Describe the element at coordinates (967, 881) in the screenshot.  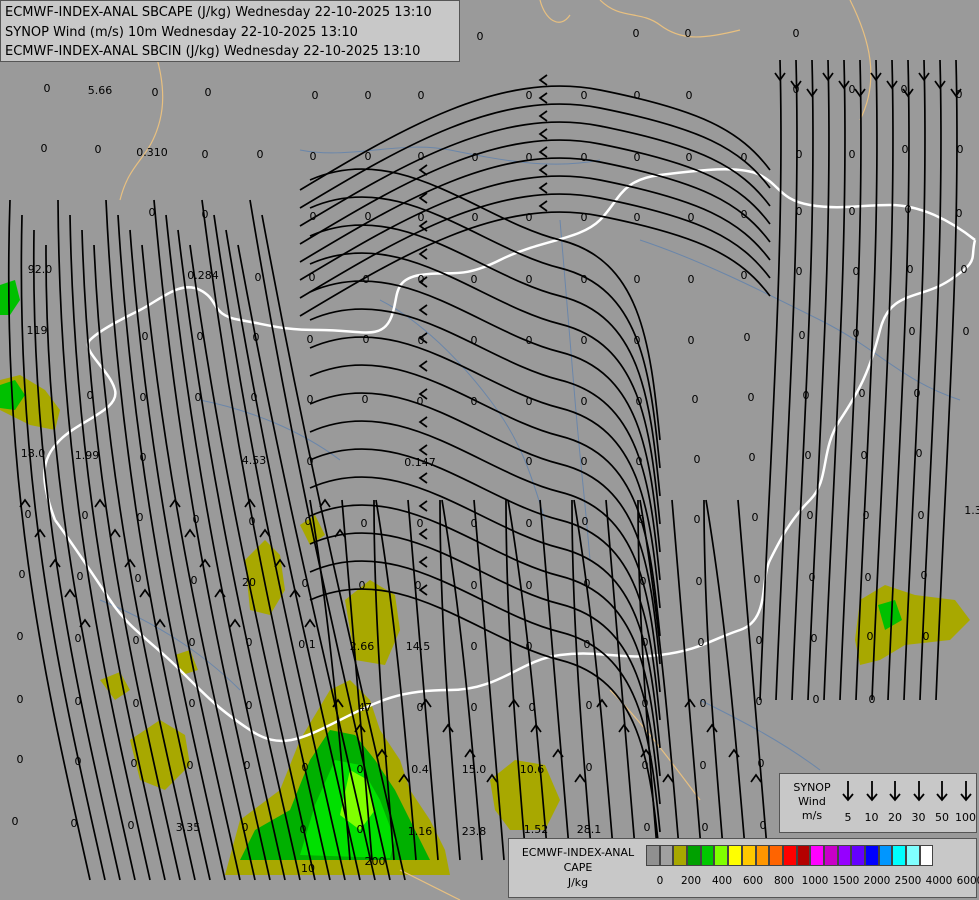
I see `cape-tick-label: 6000` at that location.